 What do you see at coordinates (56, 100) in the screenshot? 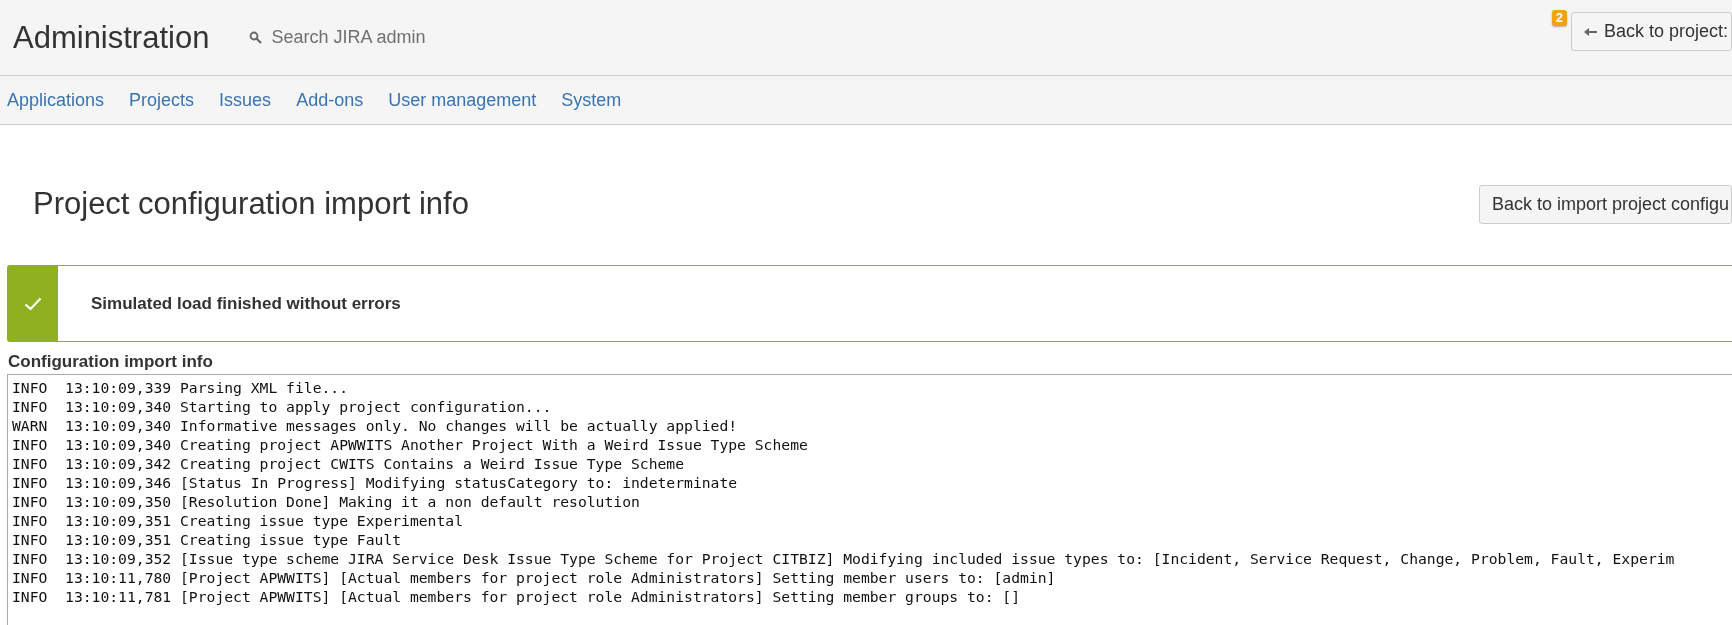
I see `nav-link: Applications` at bounding box center [56, 100].